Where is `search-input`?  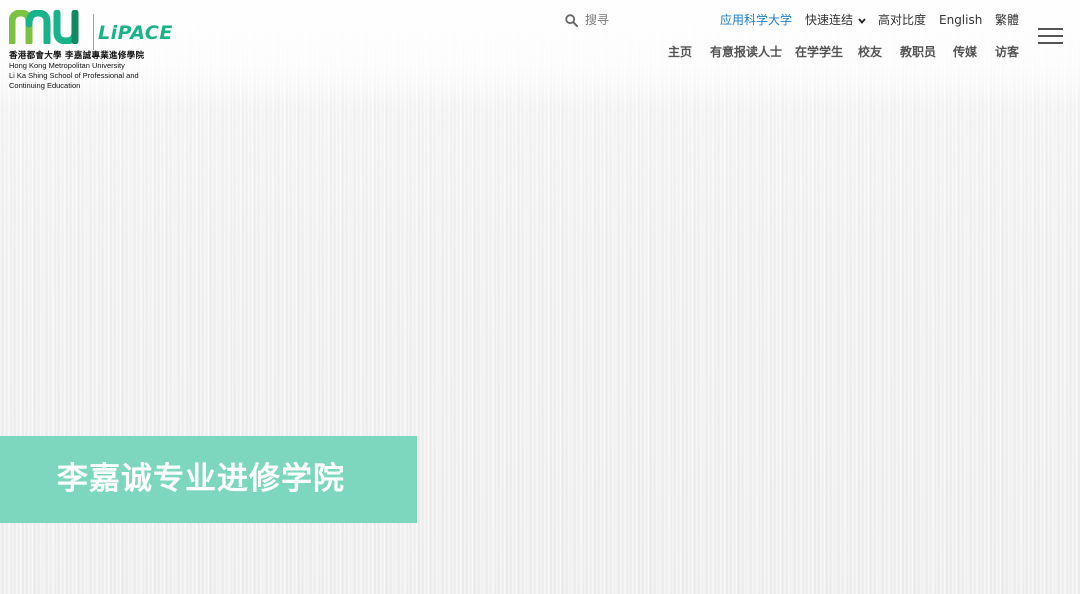
search-input is located at coordinates (630, 20).